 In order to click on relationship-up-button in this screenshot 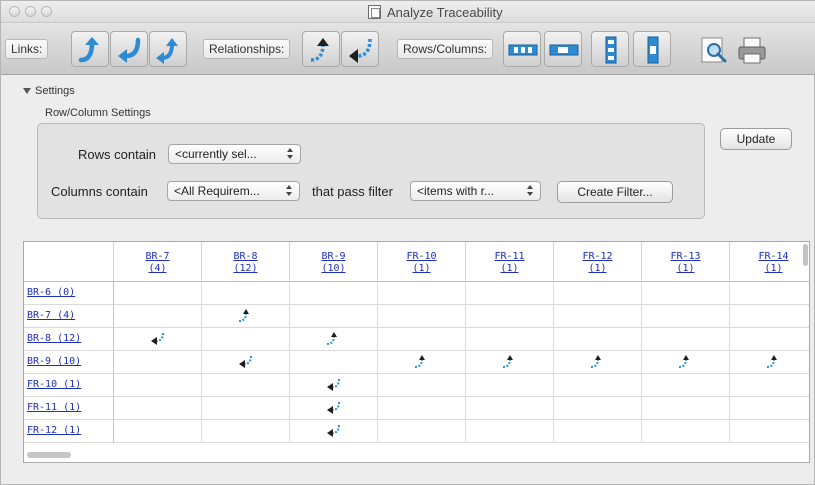, I will do `click(321, 49)`.